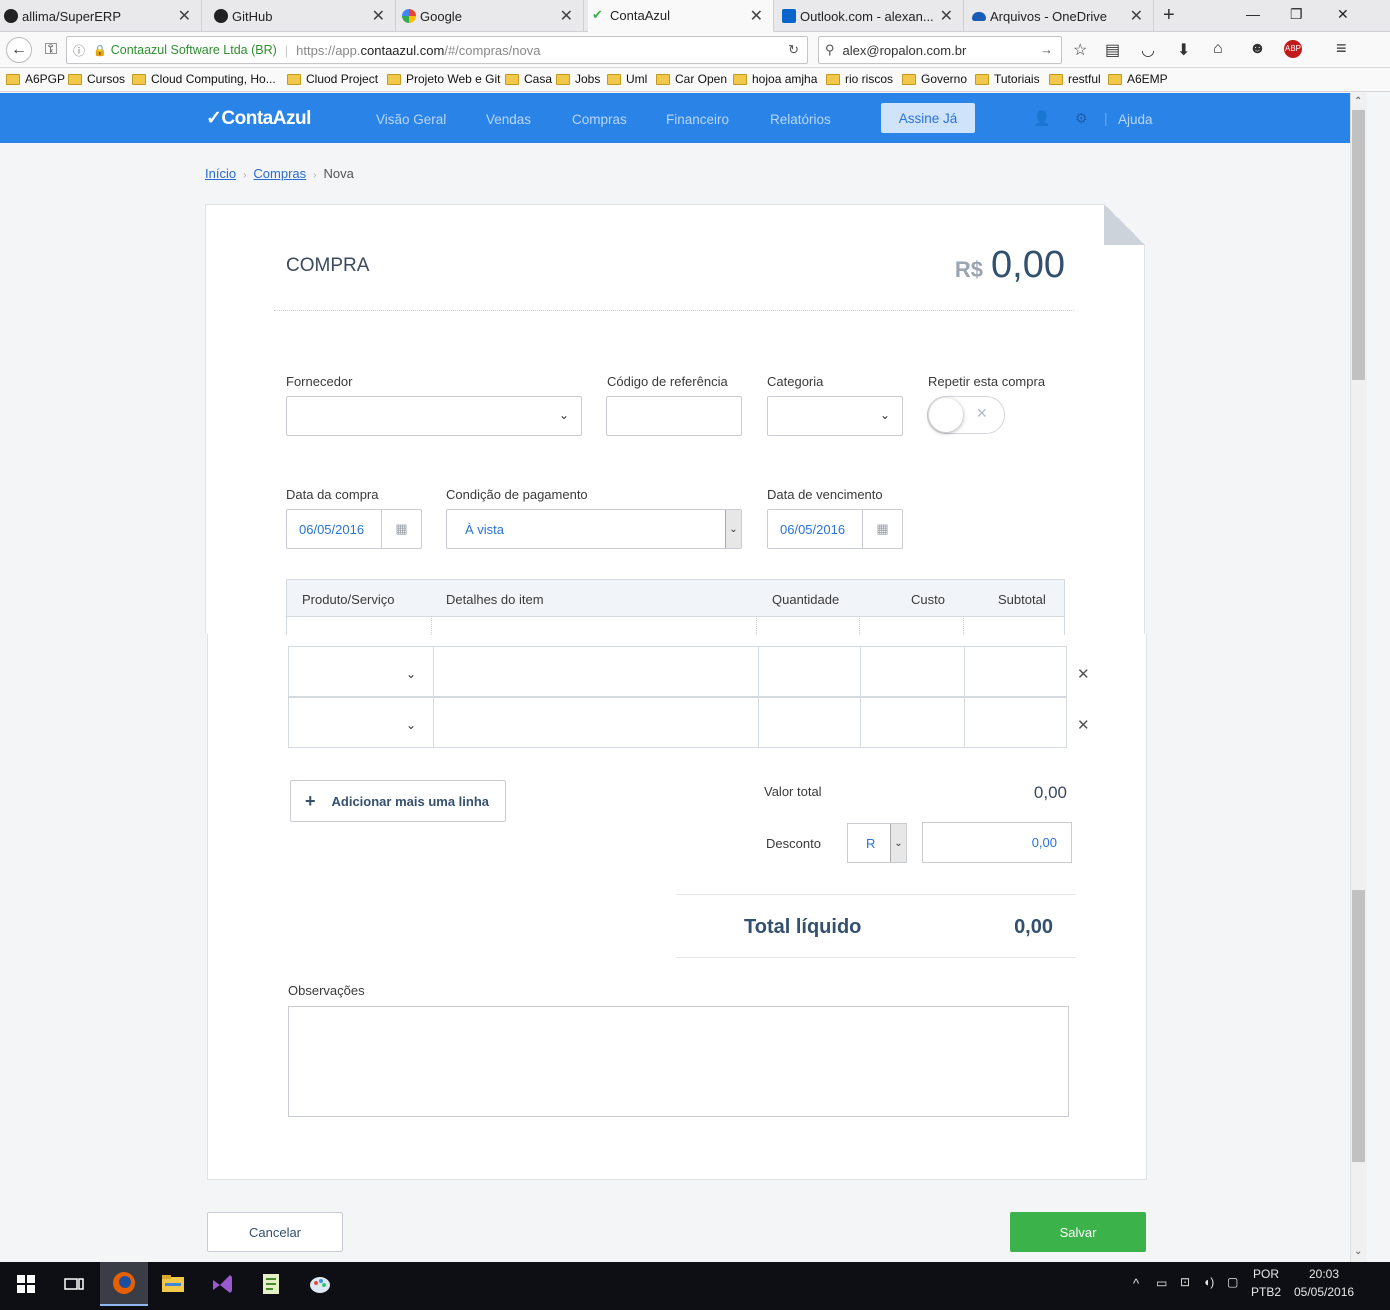 This screenshot has width=1390, height=1310. What do you see at coordinates (1169, 15) in the screenshot?
I see `new-tab-icon: +` at bounding box center [1169, 15].